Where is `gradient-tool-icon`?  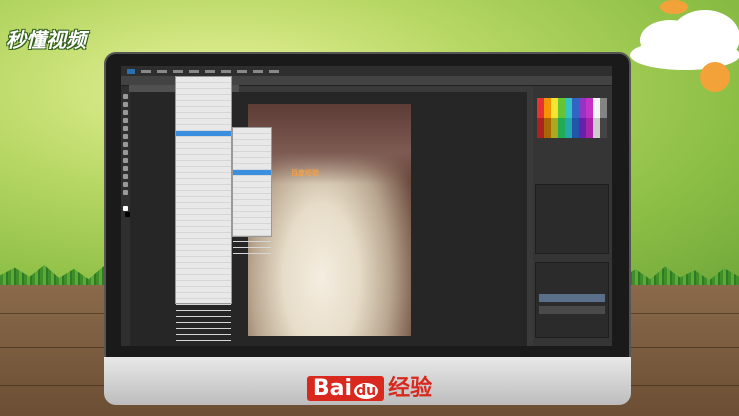
gradient-tool-icon is located at coordinates (125, 160).